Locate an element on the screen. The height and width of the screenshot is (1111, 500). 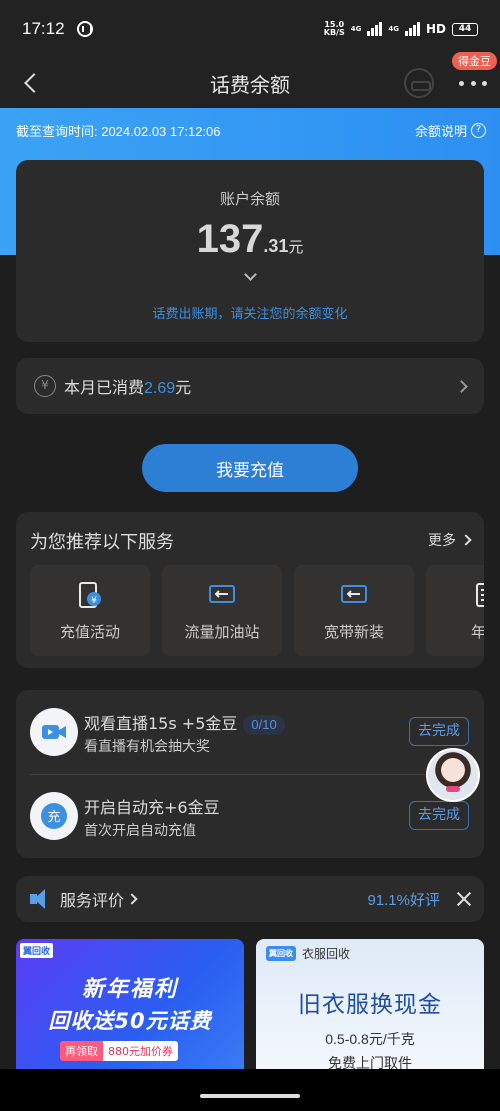
monthly-consumption-row: ¥ 本月已消费2.69元 is located at coordinates (250, 386).